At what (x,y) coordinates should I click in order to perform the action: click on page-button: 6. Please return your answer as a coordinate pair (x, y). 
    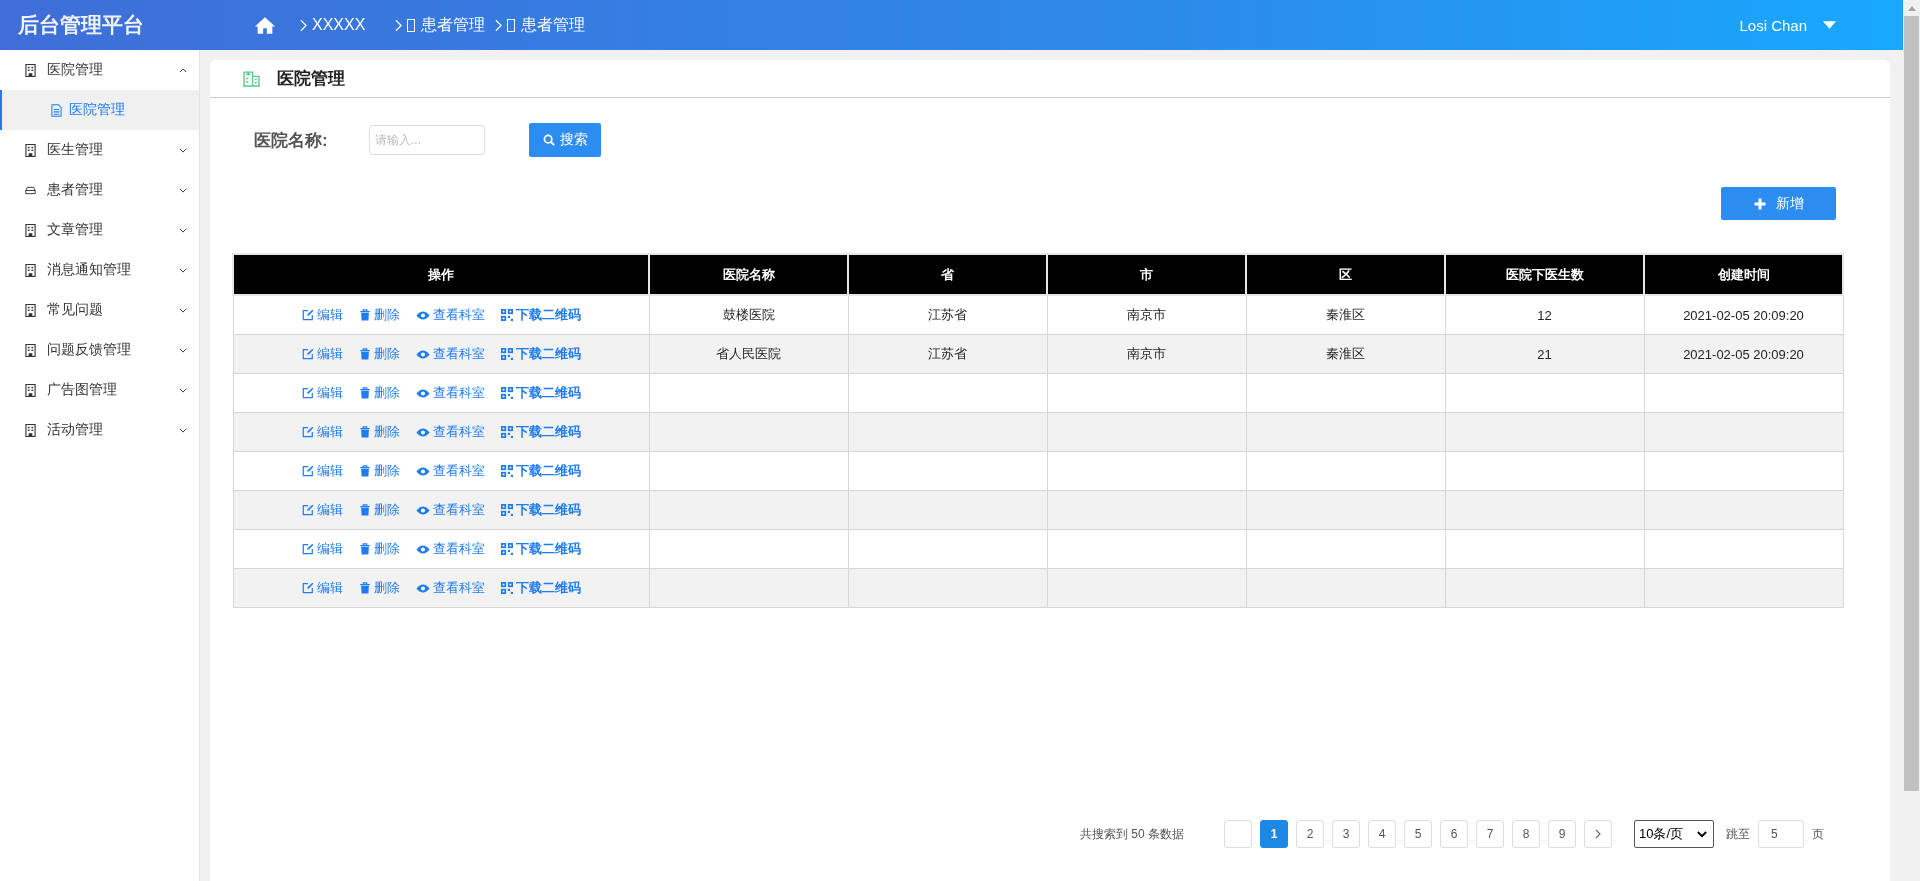
    Looking at the image, I should click on (1454, 834).